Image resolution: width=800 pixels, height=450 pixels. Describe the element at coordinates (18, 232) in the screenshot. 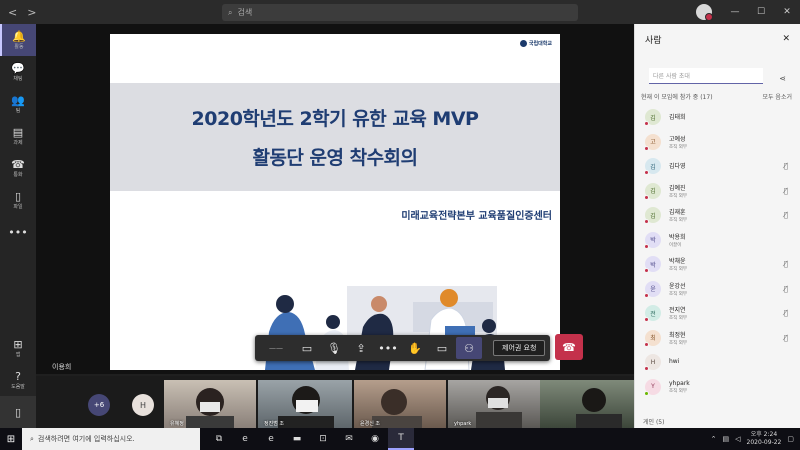

I see `rail-item-more: •••` at that location.